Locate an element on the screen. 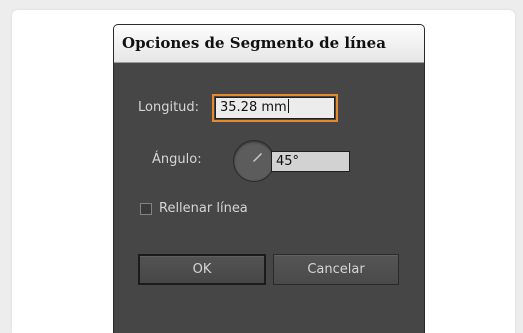  angle-dial is located at coordinates (254, 161).